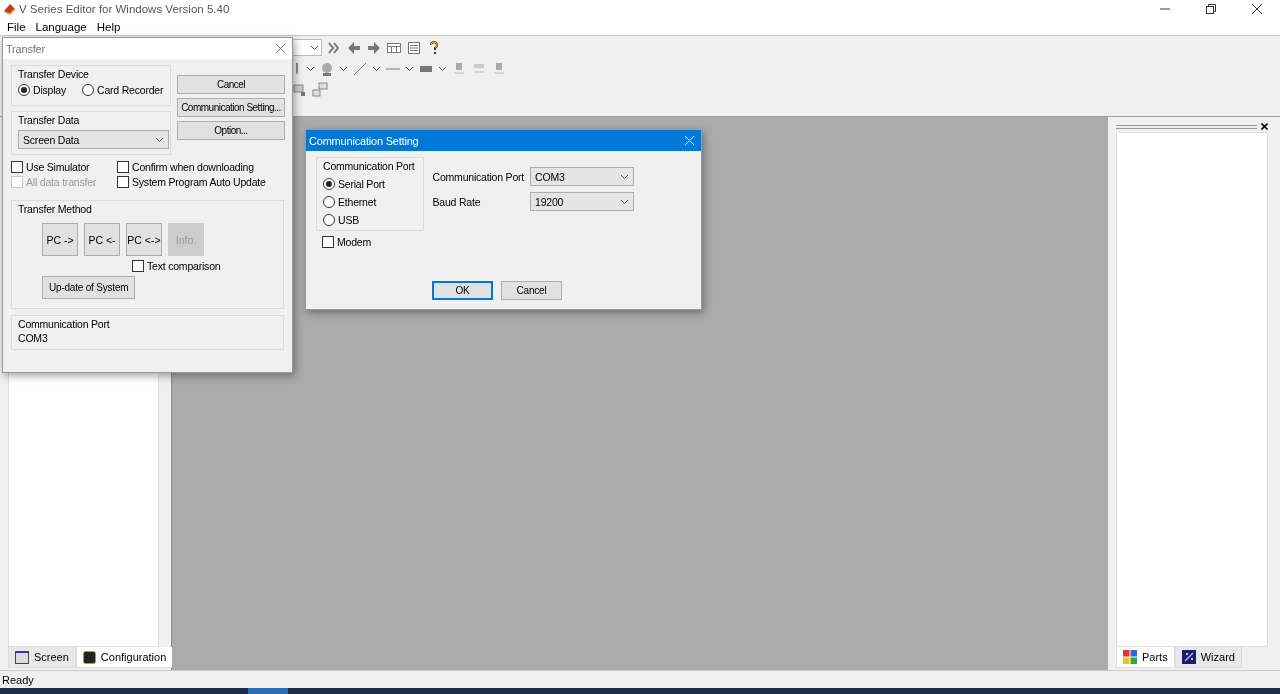 This screenshot has width=1280, height=694. Describe the element at coordinates (360, 68) in the screenshot. I see `line-icon` at that location.